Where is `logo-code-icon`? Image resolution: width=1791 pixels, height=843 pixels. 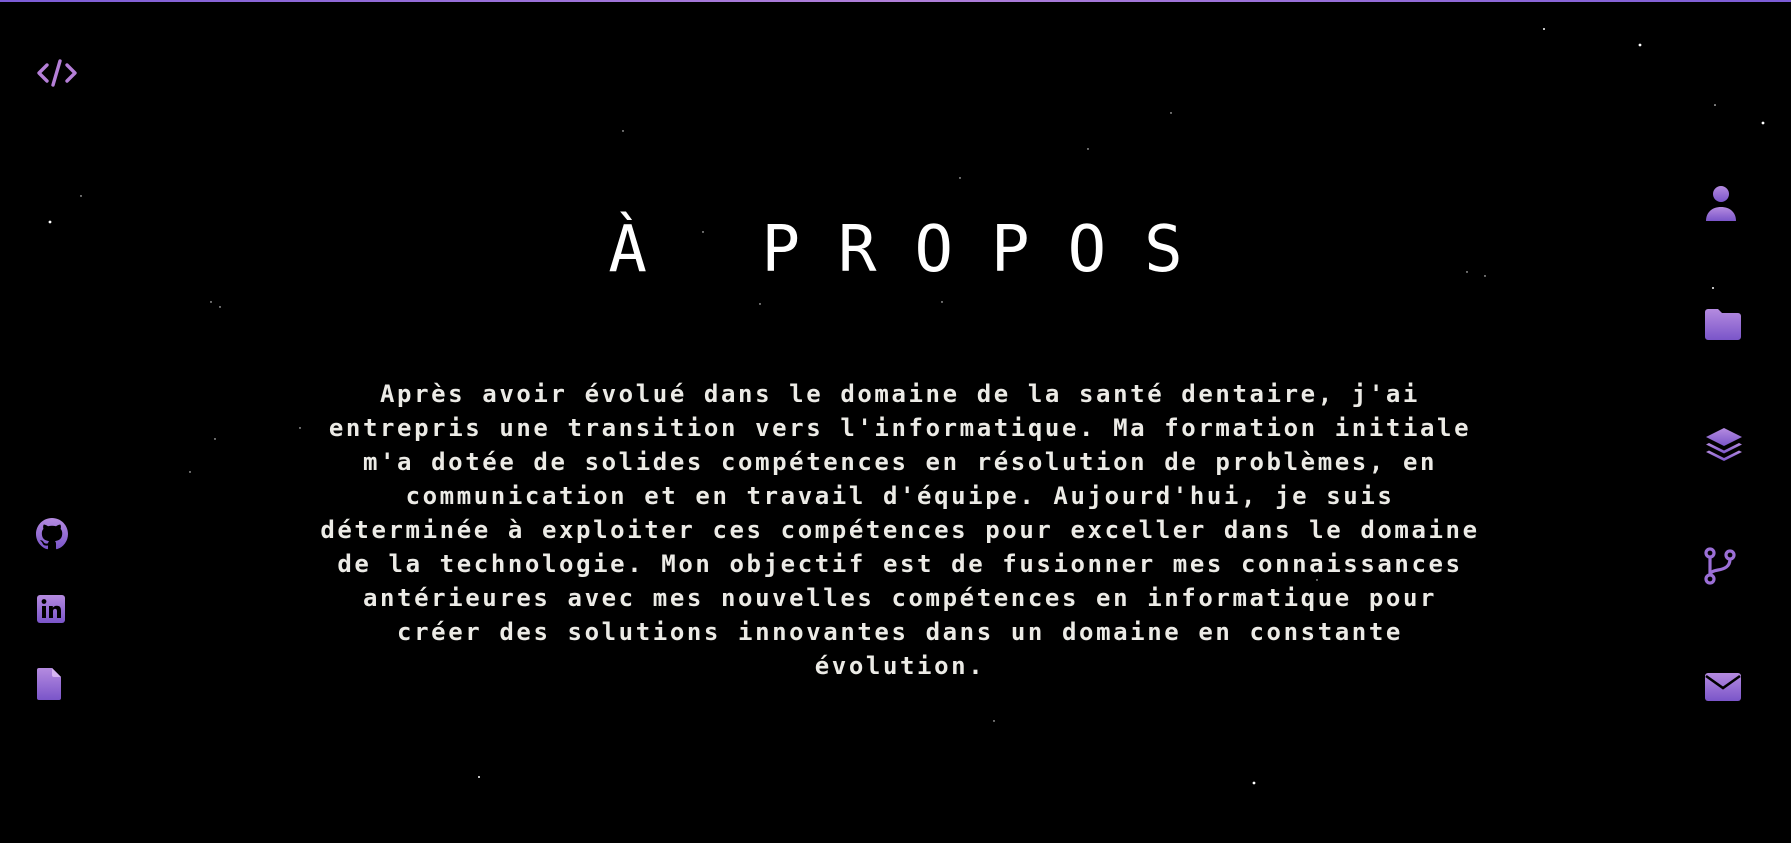 logo-code-icon is located at coordinates (57, 73).